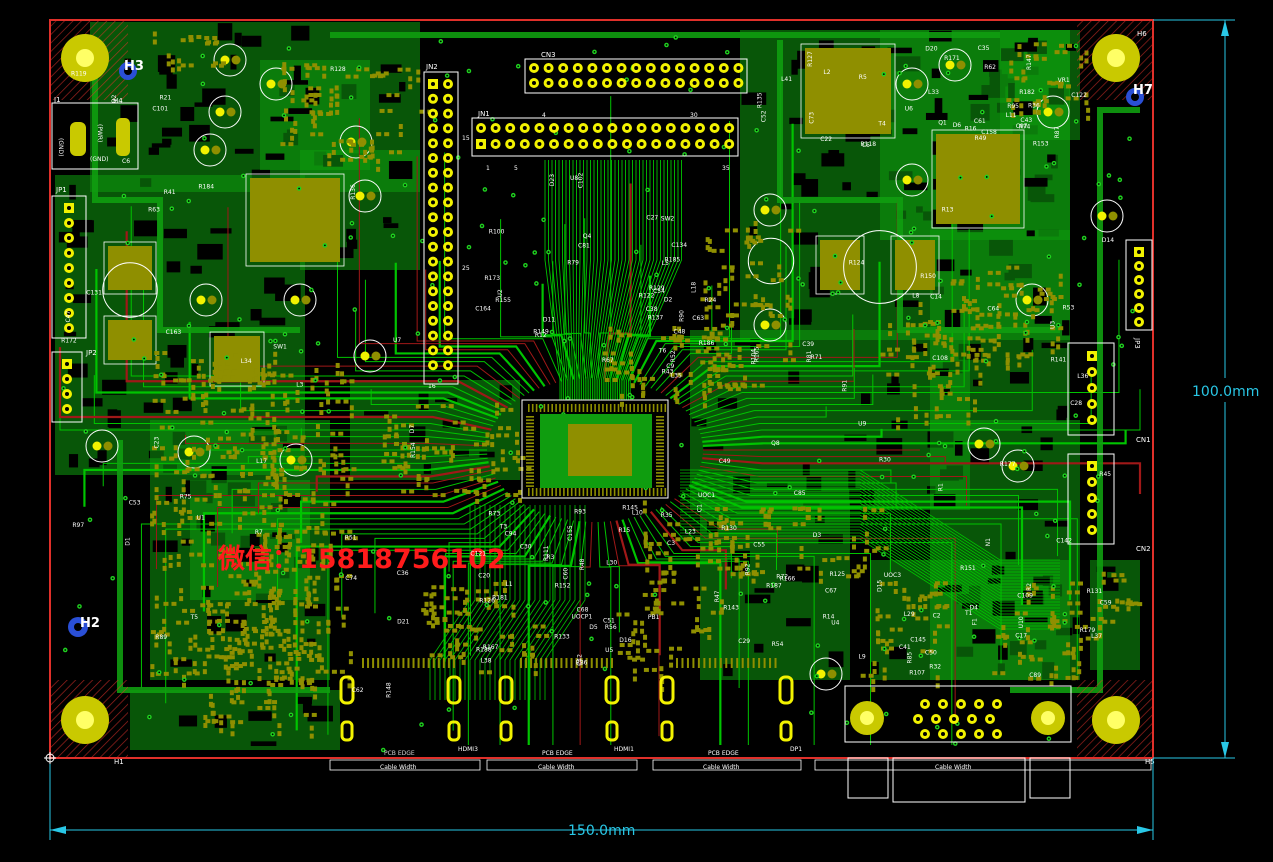 The height and width of the screenshot is (862, 1273). Describe the element at coordinates (1116, 58) in the screenshot. I see `mounting-hole-h6` at that location.